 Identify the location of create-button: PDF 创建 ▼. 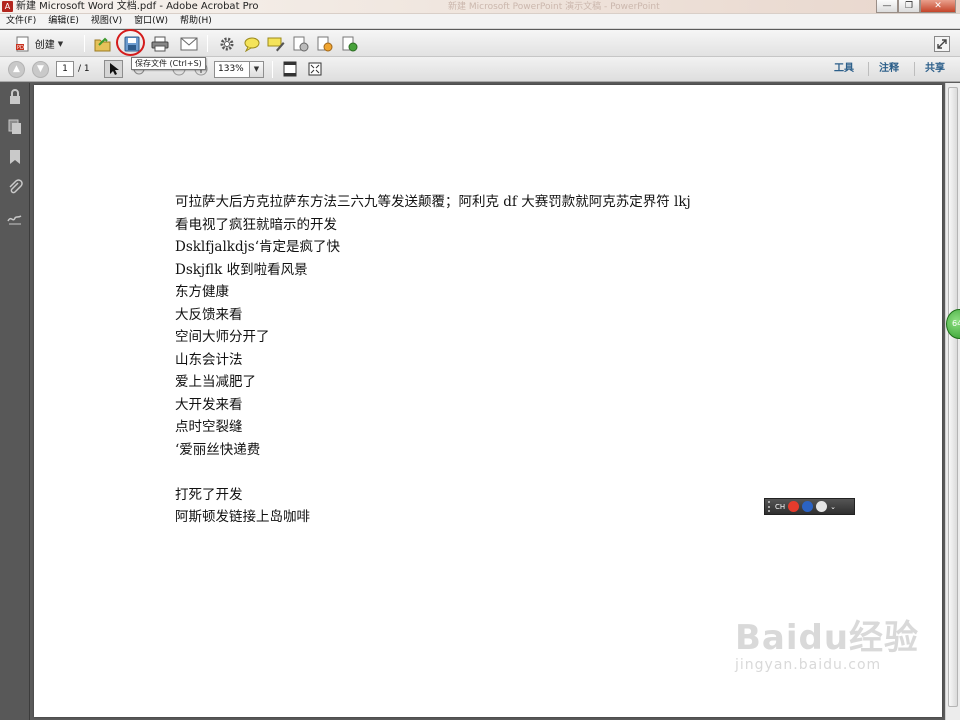
(39, 43).